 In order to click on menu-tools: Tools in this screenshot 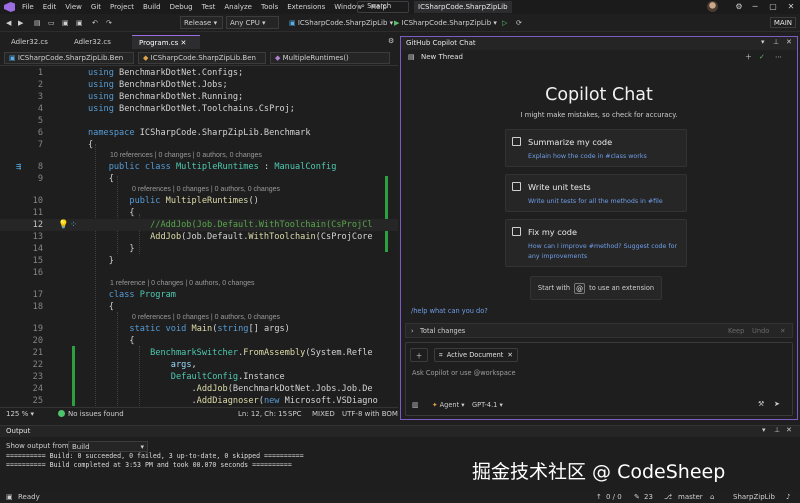, I will do `click(269, 7)`.